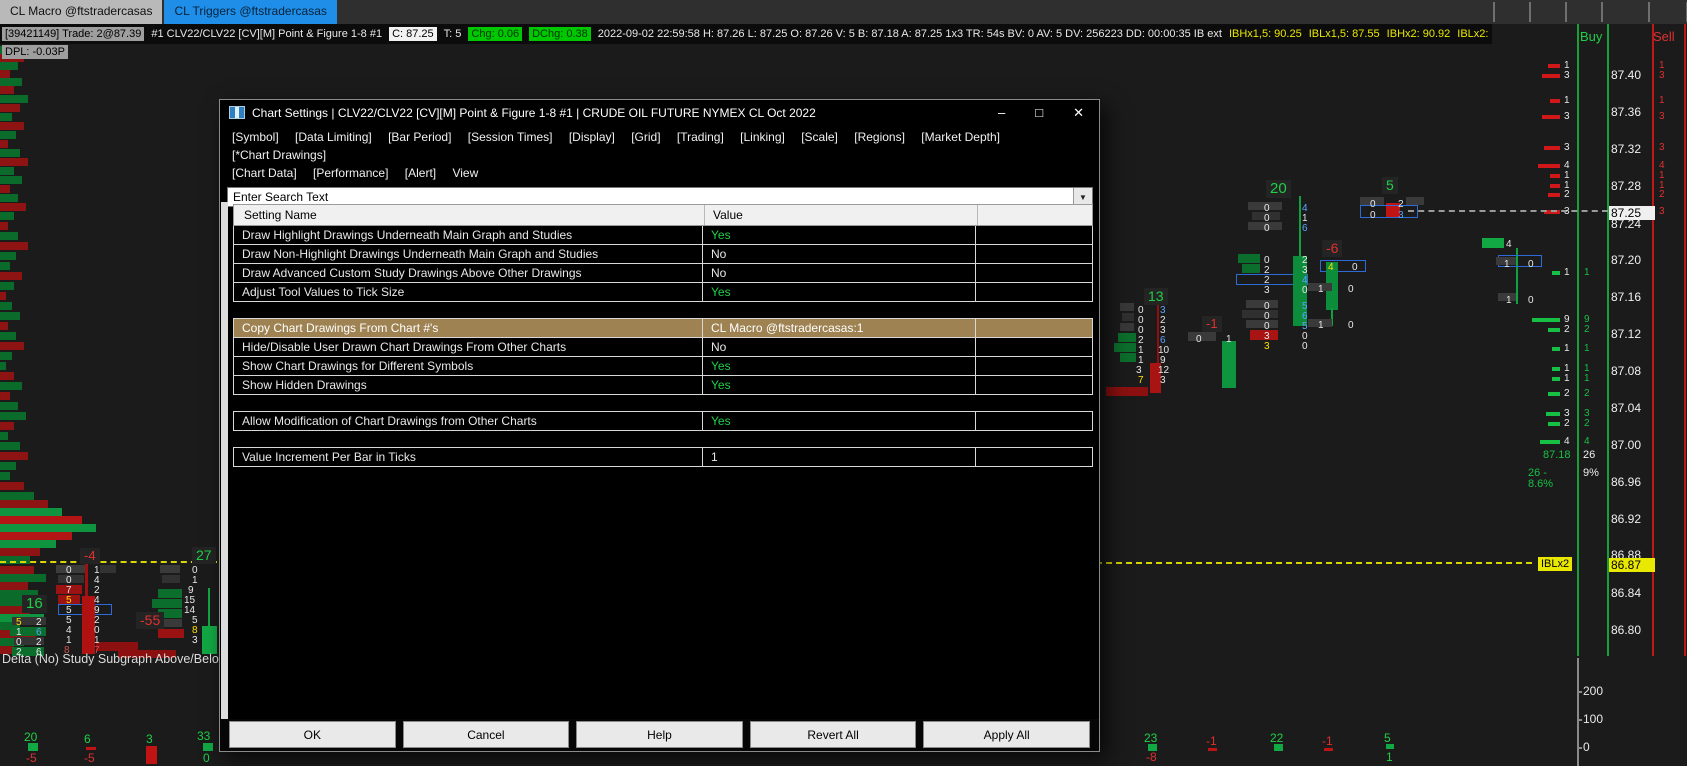 The height and width of the screenshot is (766, 1687). I want to click on cancel-button: Cancel, so click(486, 734).